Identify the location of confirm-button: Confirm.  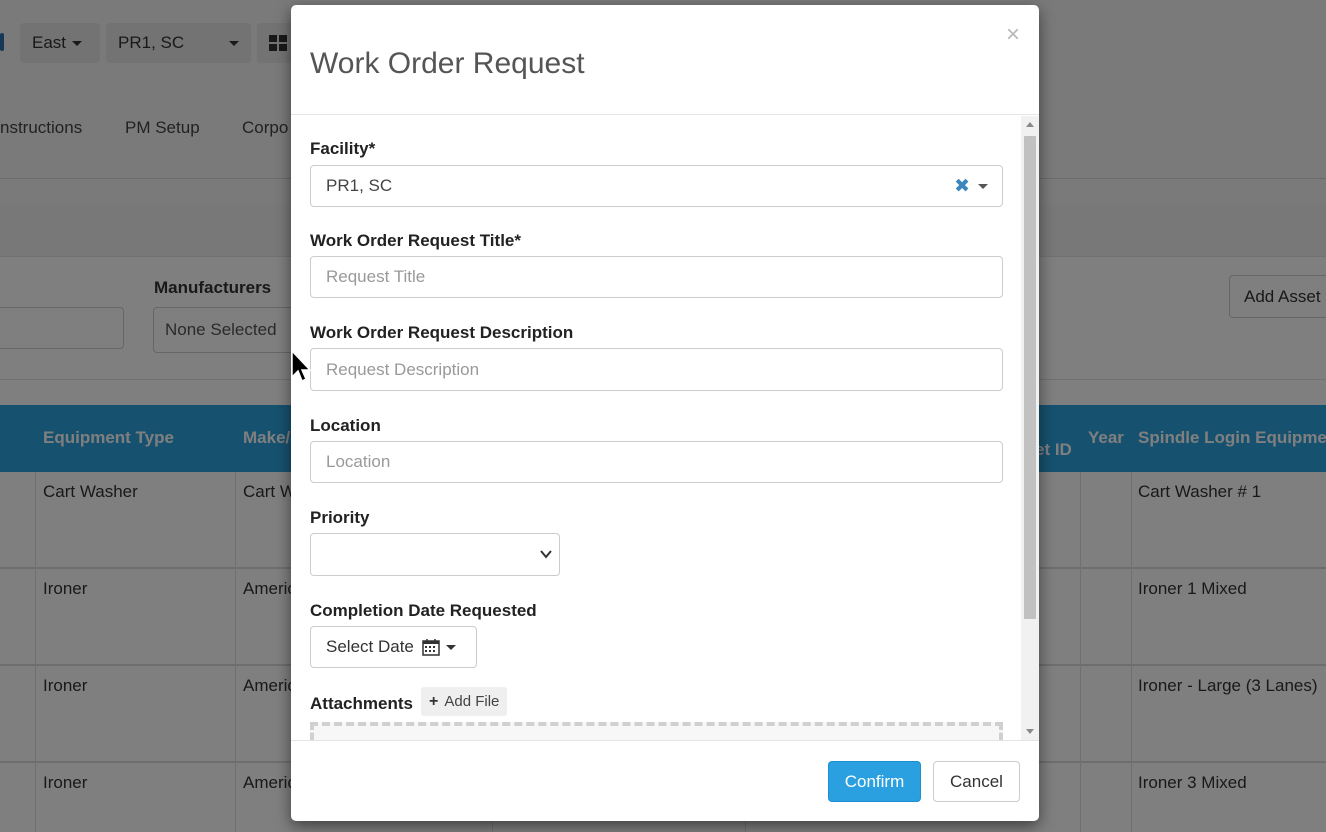
(874, 781).